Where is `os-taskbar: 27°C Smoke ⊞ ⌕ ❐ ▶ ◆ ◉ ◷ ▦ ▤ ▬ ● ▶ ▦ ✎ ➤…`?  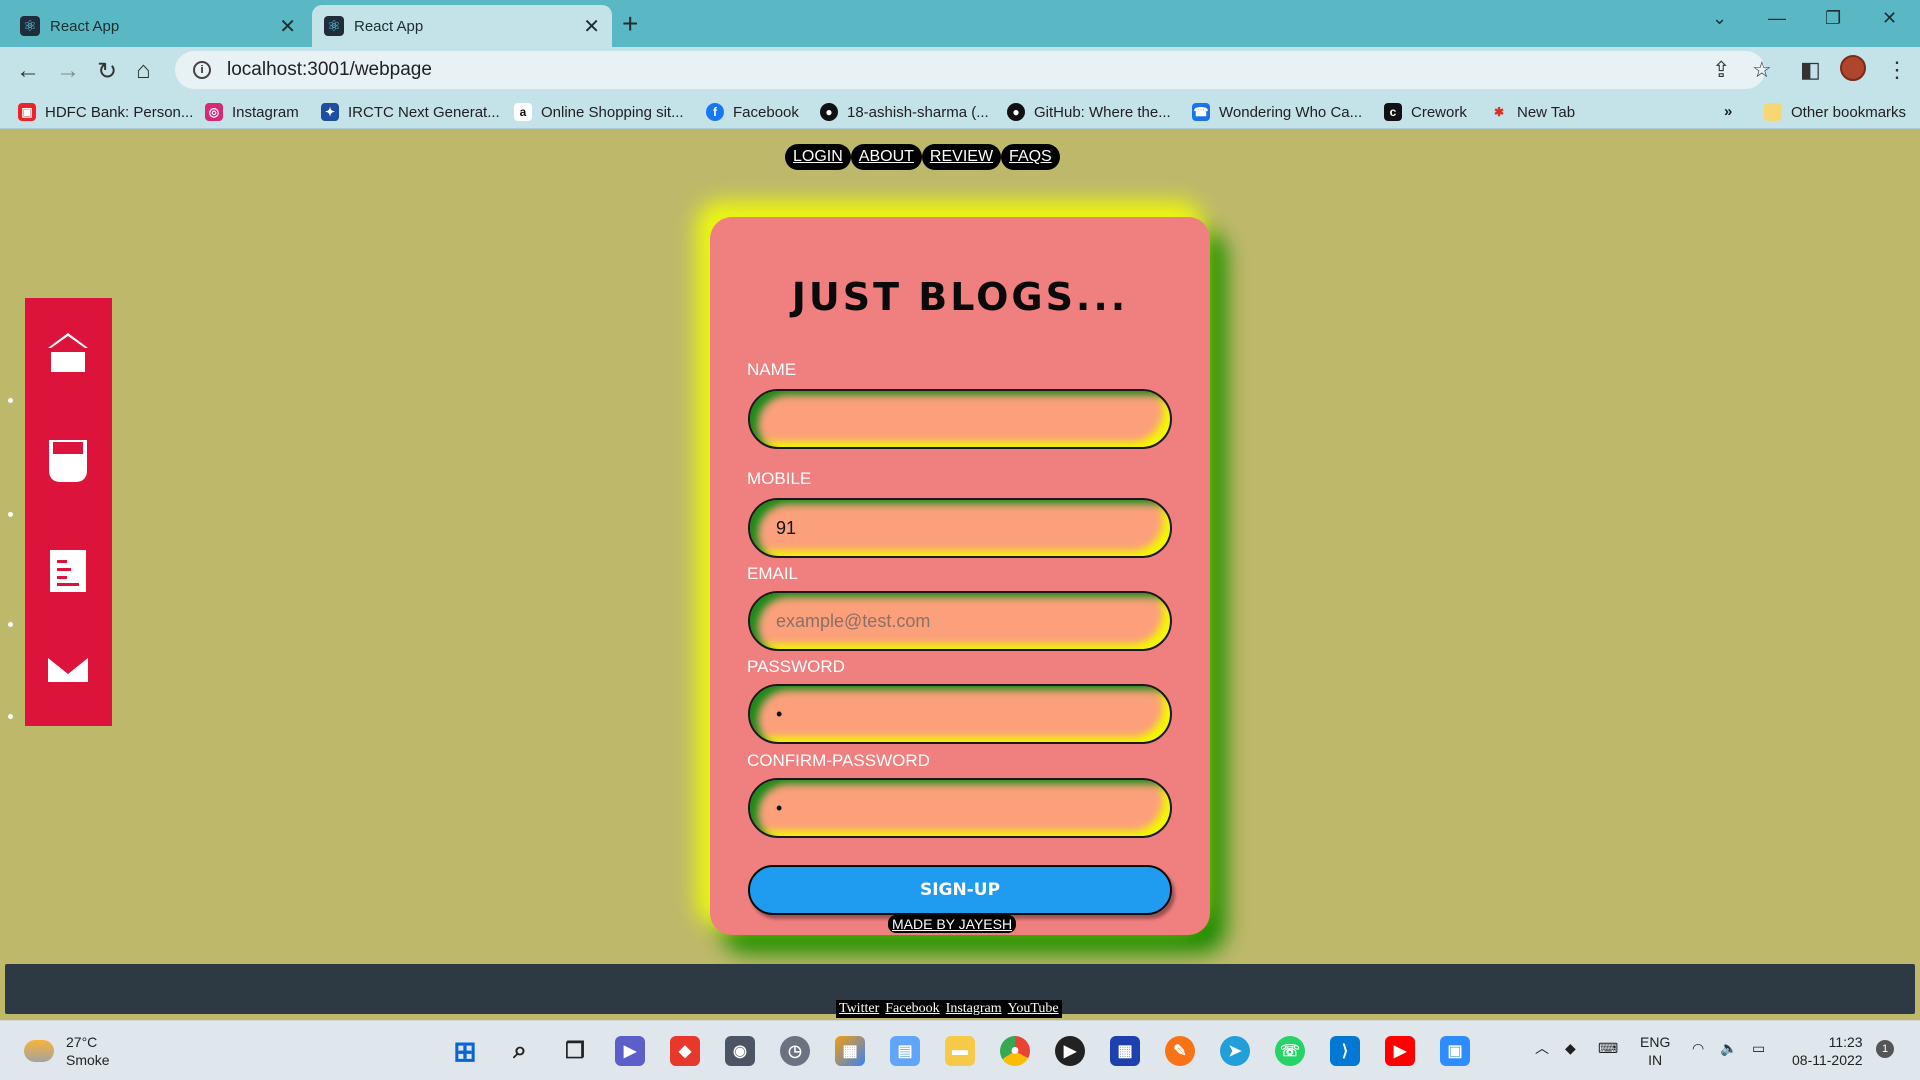
os-taskbar: 27°C Smoke ⊞ ⌕ ❐ ▶ ◆ ◉ ◷ ▦ ▤ ▬ ● ▶ ▦ ✎ ➤… is located at coordinates (960, 1050).